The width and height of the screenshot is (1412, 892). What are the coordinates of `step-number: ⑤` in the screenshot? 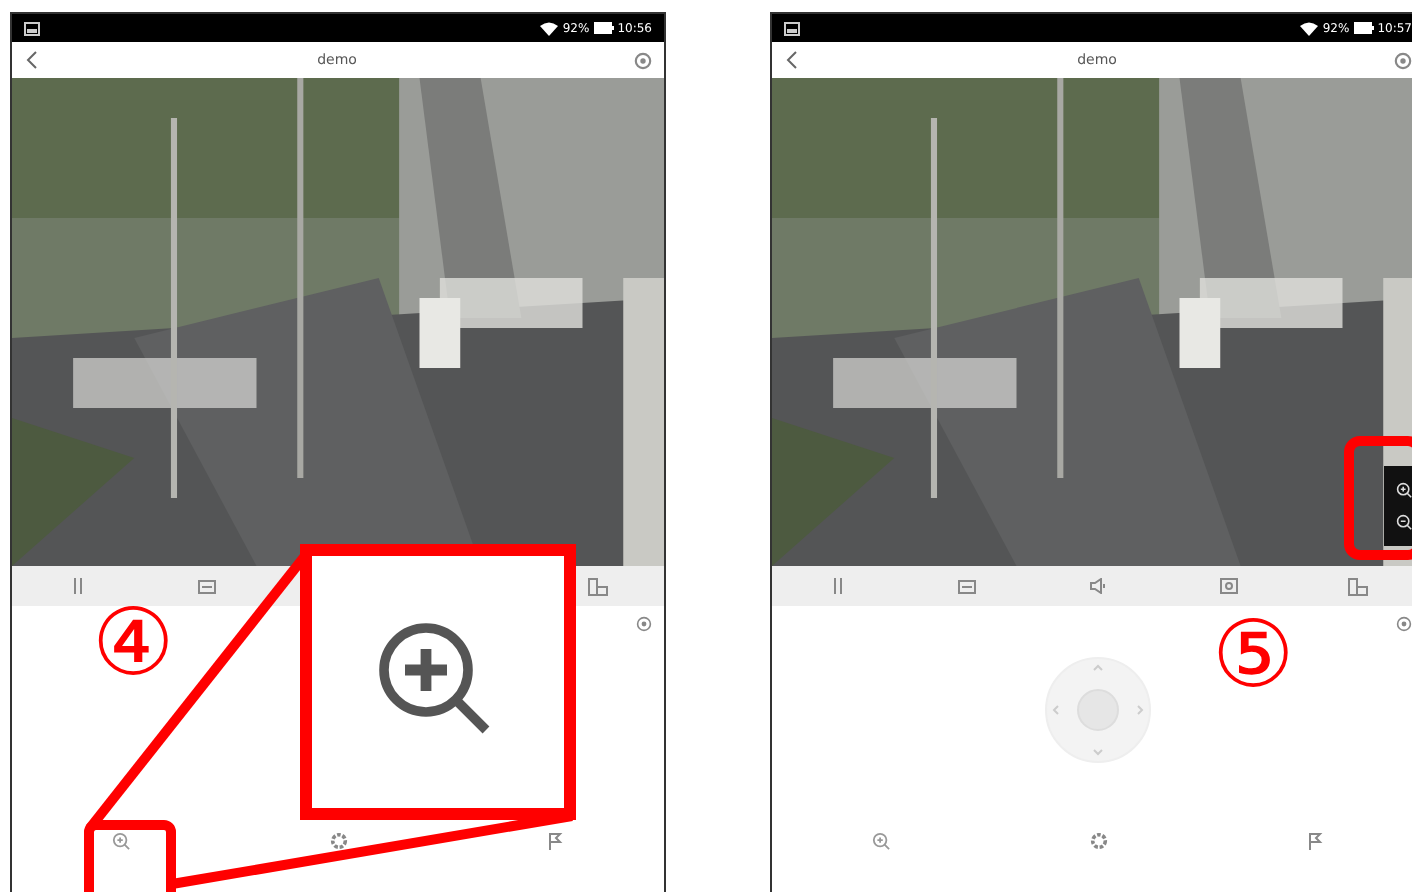 It's located at (1253, 654).